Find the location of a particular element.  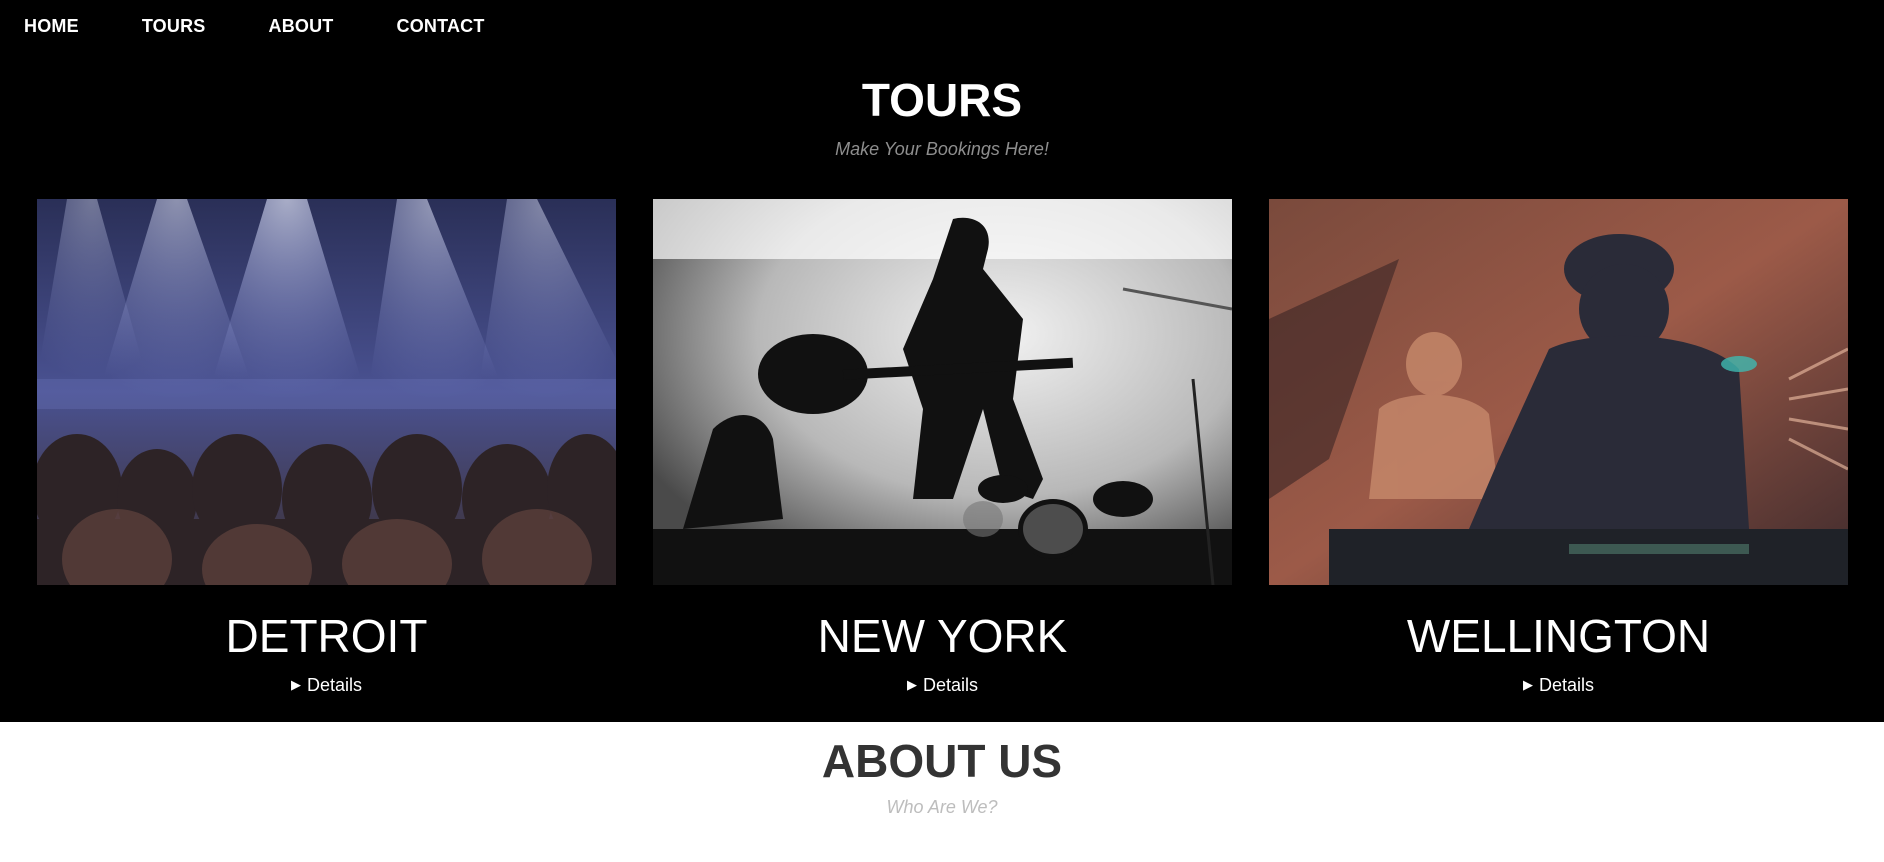

nav-tours-link: TOURS is located at coordinates (174, 26).